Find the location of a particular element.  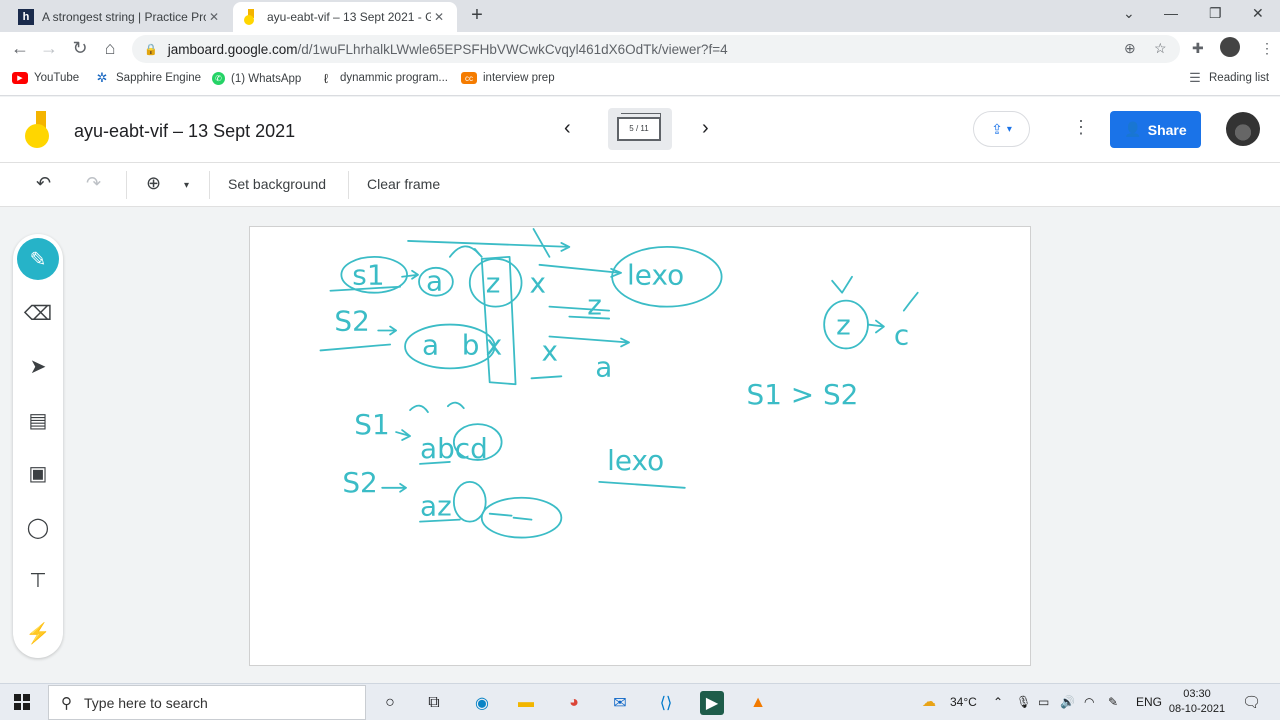

forward-icon: → is located at coordinates (49, 49).